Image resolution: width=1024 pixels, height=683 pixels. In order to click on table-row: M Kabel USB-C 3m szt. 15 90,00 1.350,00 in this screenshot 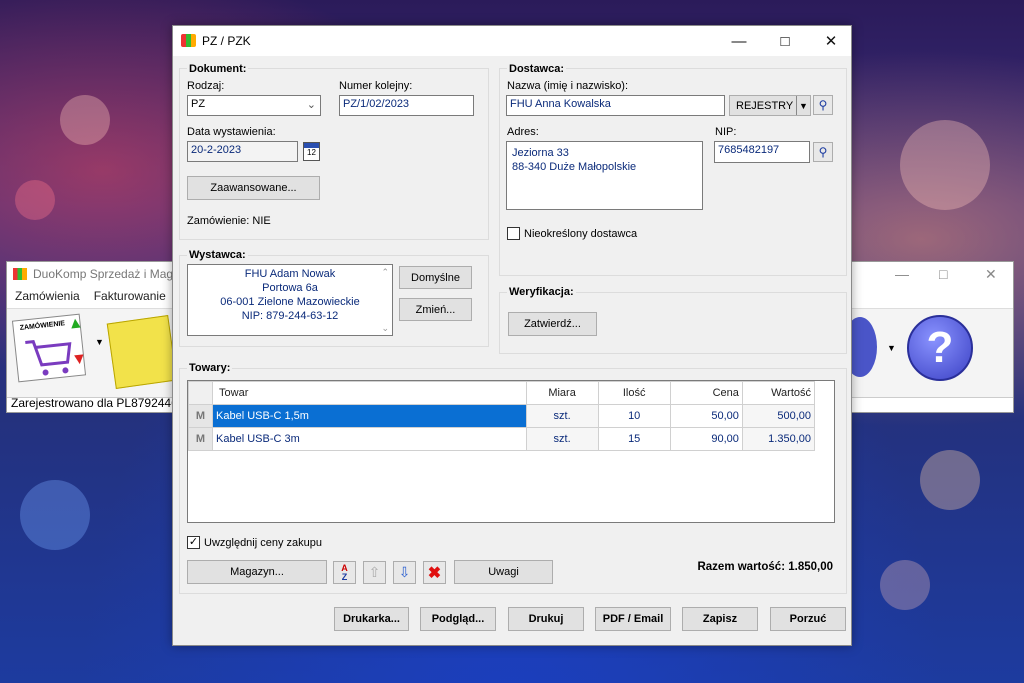, I will do `click(502, 439)`.